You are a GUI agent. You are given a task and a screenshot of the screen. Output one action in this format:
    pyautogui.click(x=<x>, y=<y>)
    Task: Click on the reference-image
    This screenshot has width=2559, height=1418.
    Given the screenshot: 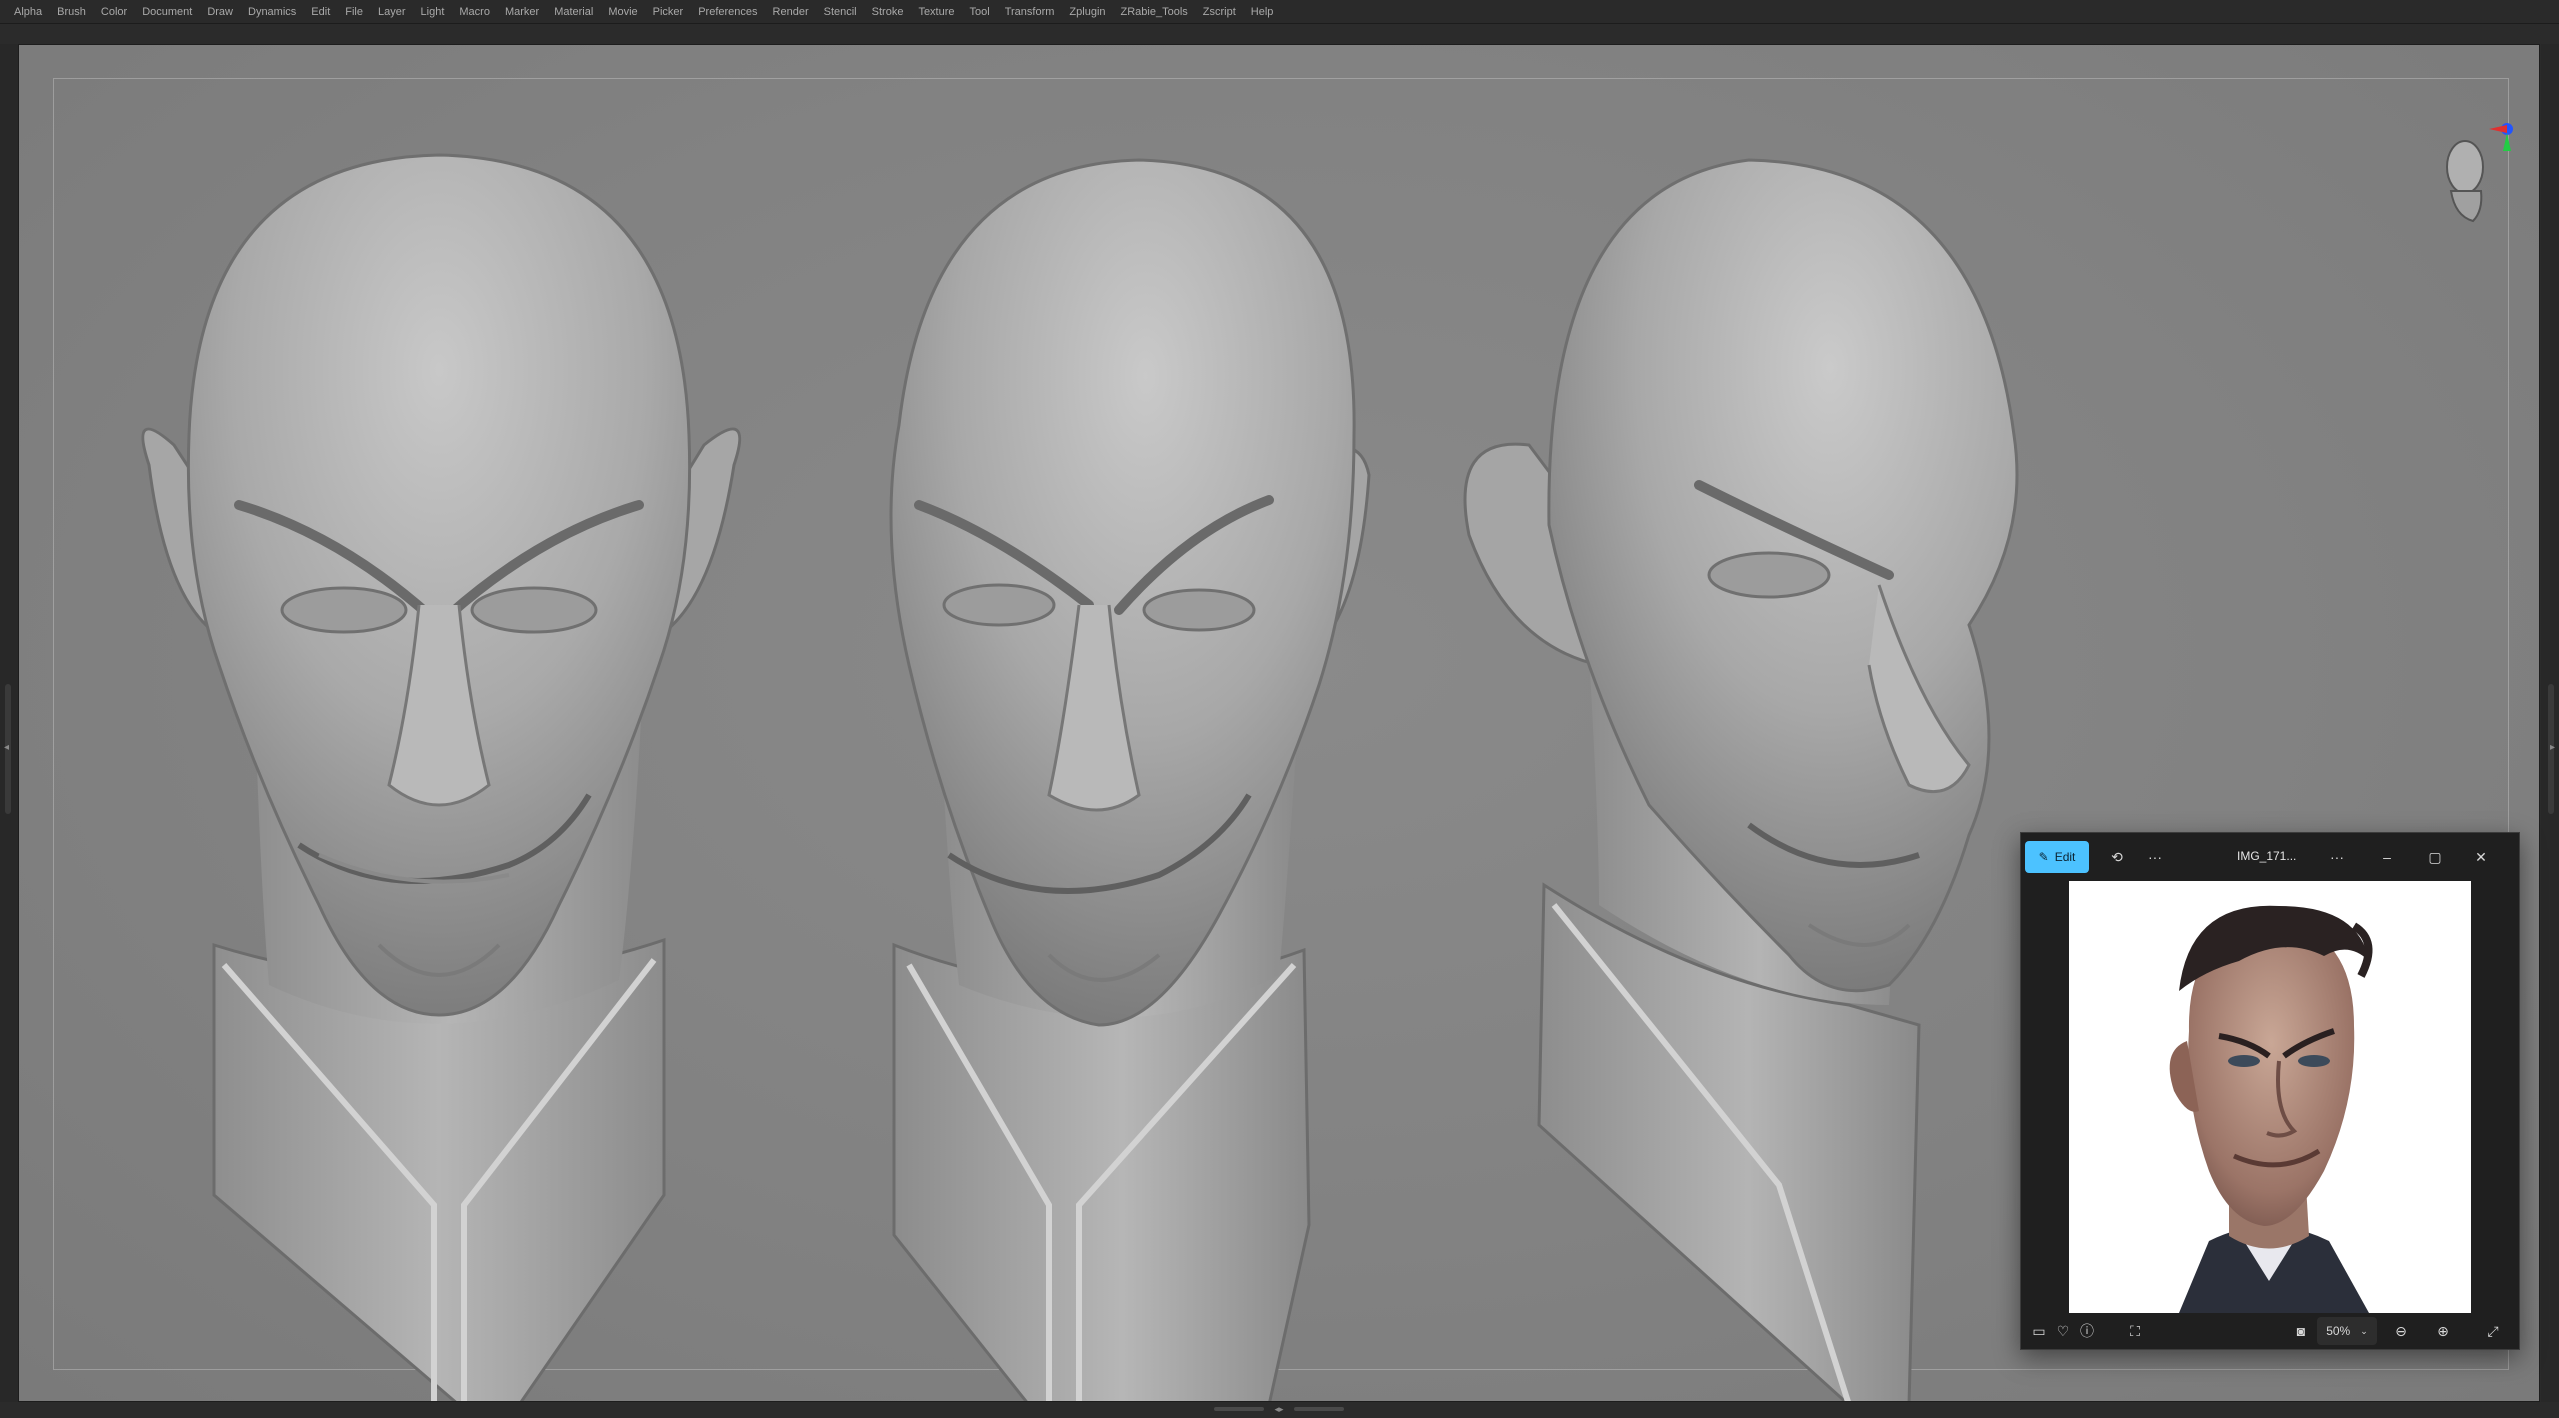 What is the action you would take?
    pyautogui.click(x=2270, y=1097)
    